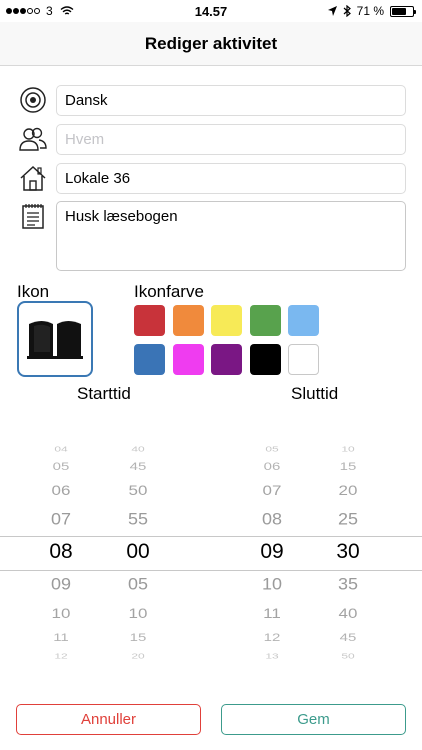 The width and height of the screenshot is (422, 750). I want to click on start-hour-option: 07, so click(61, 519).